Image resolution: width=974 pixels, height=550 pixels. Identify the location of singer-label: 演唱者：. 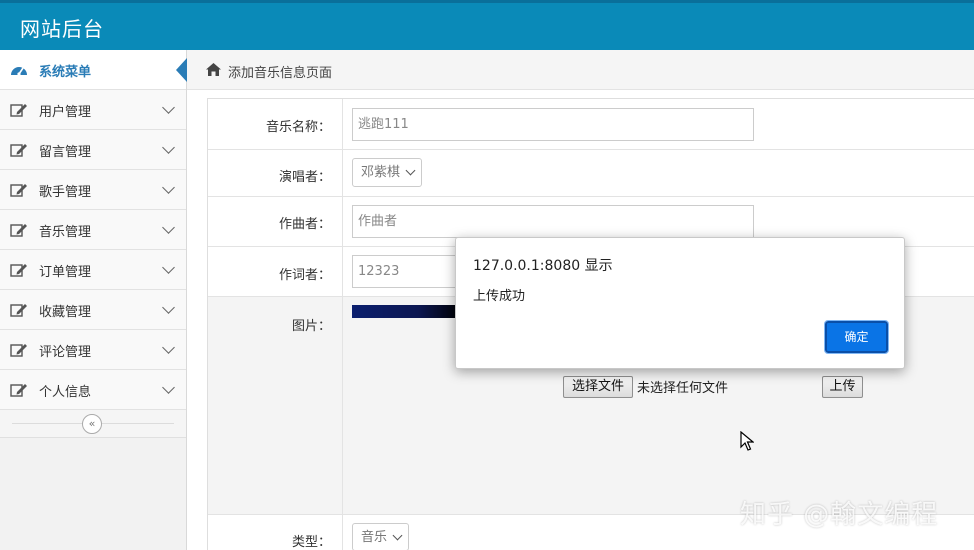
(304, 177).